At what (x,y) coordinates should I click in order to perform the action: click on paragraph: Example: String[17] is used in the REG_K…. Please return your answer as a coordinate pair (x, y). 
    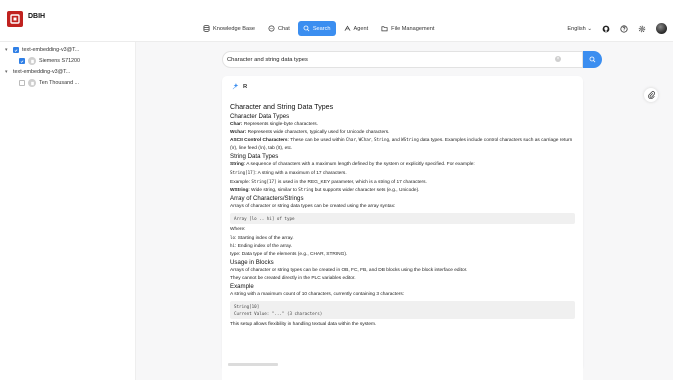
    Looking at the image, I should click on (328, 181).